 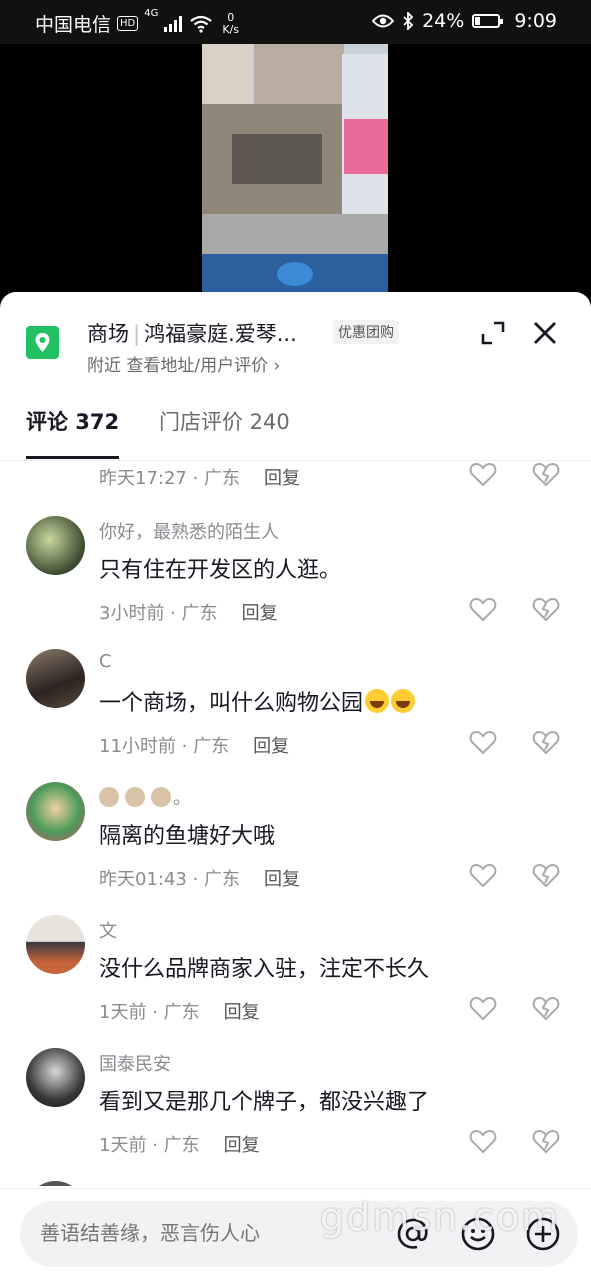 What do you see at coordinates (158, 613) in the screenshot?
I see `comment-time: 3小时前 · 广东` at bounding box center [158, 613].